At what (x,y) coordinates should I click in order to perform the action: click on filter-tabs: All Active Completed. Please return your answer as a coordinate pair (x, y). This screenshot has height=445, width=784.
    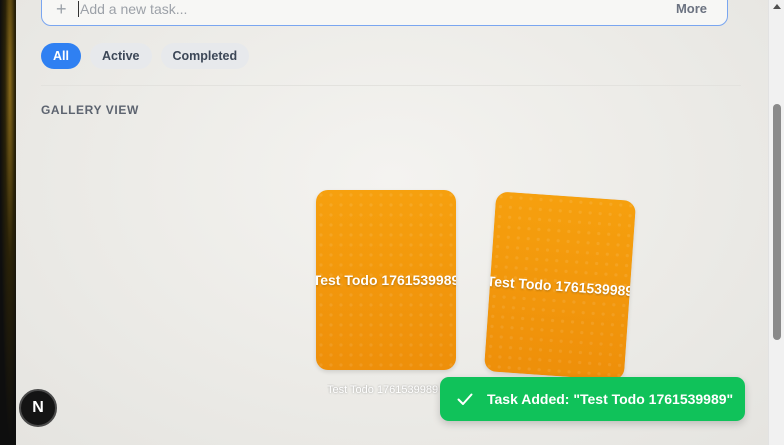
    Looking at the image, I should click on (145, 56).